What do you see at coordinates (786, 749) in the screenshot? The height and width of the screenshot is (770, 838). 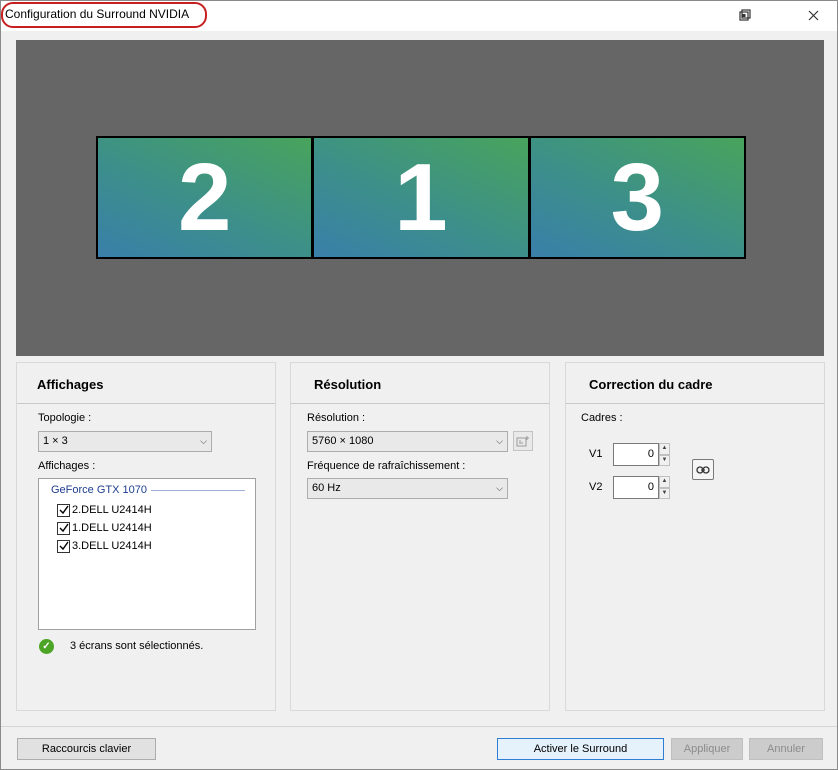 I see `cancel-button: Annuler` at bounding box center [786, 749].